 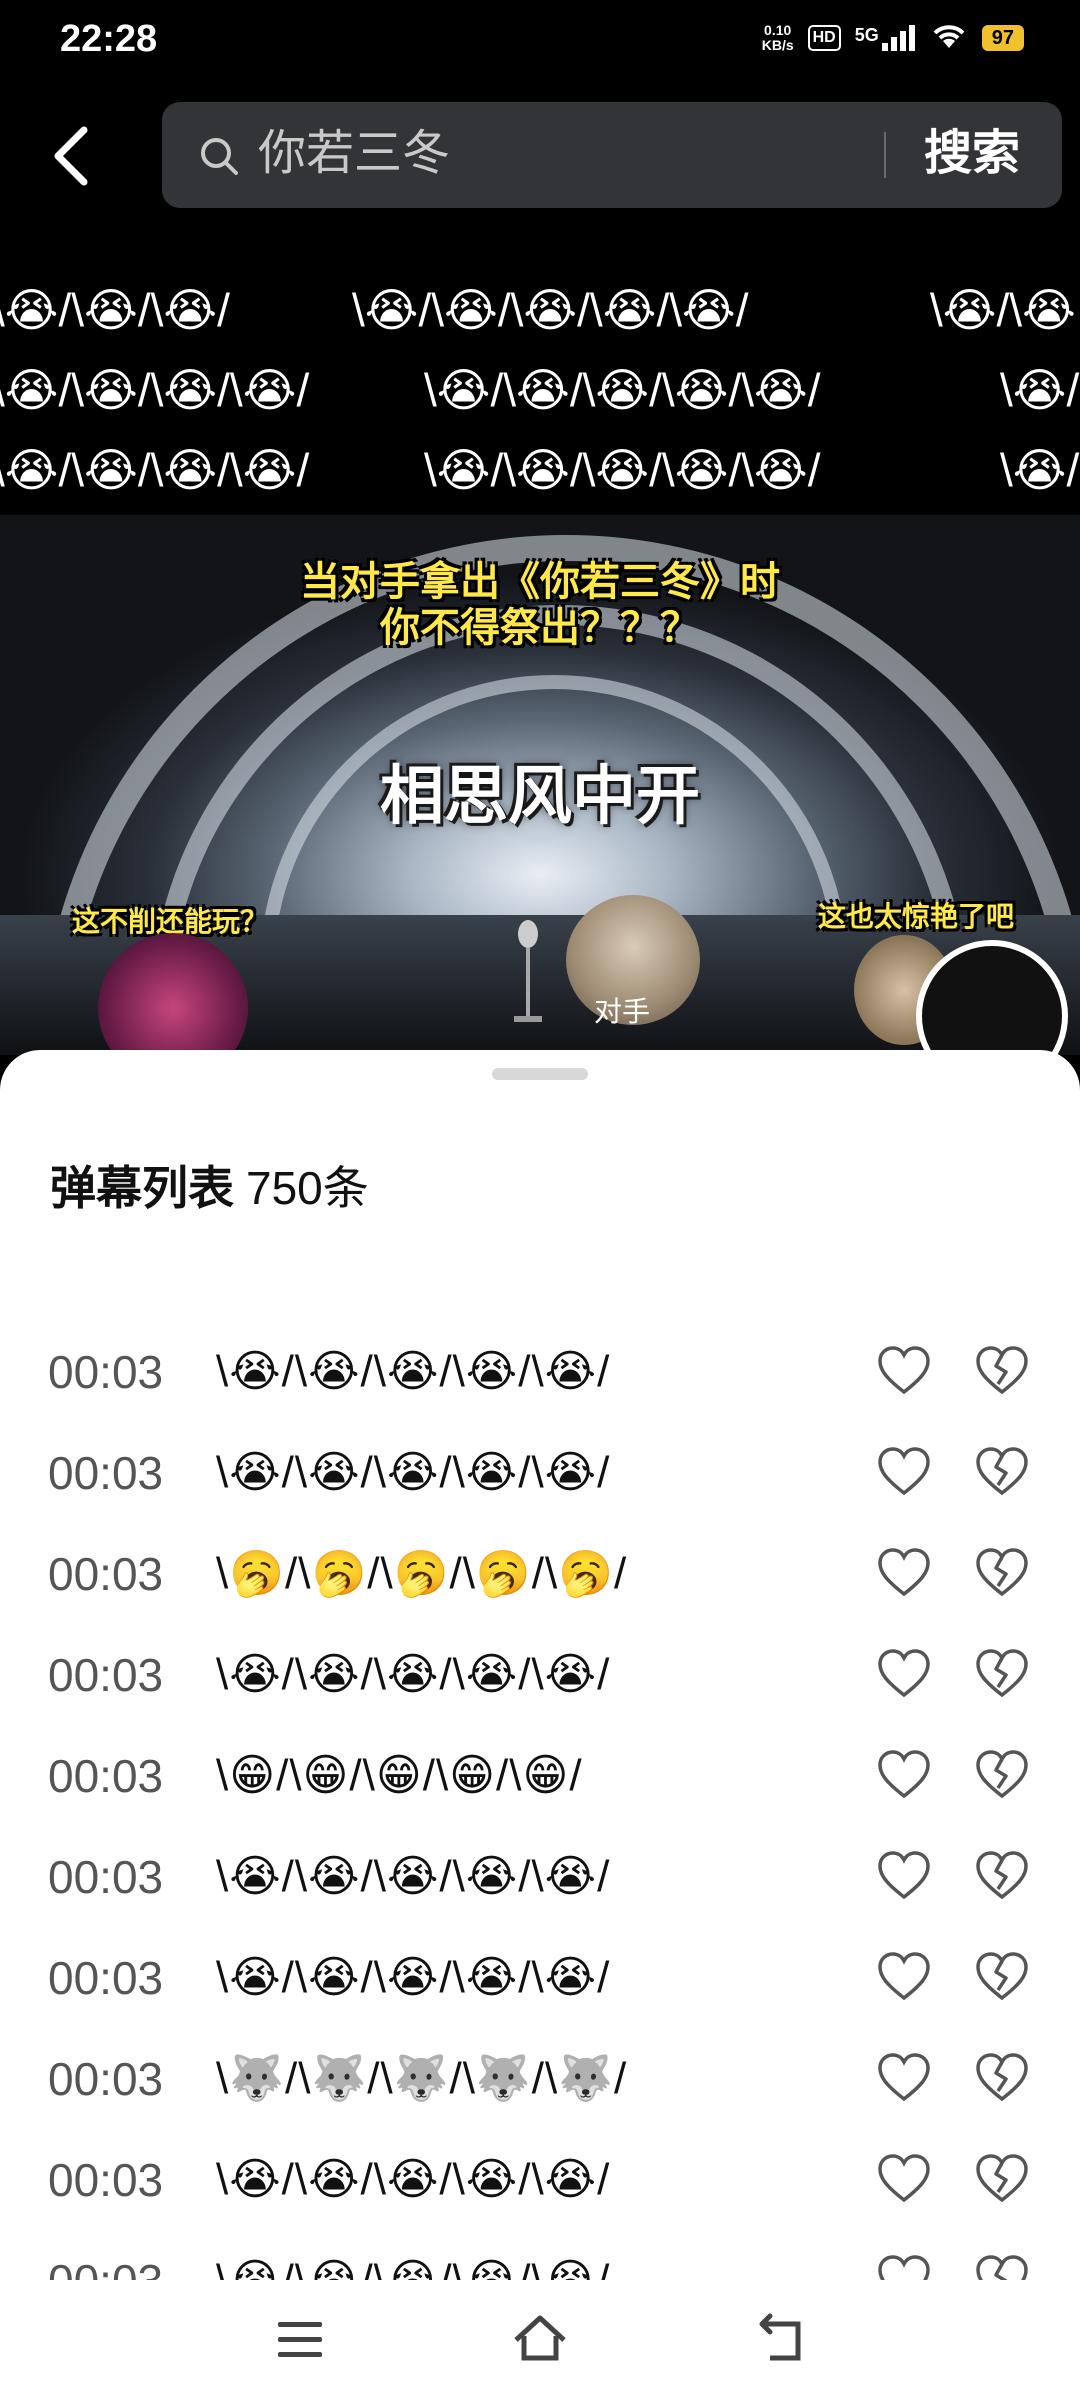 I want to click on video-caption-line2: 你不得祭出？？？, so click(x=540, y=628).